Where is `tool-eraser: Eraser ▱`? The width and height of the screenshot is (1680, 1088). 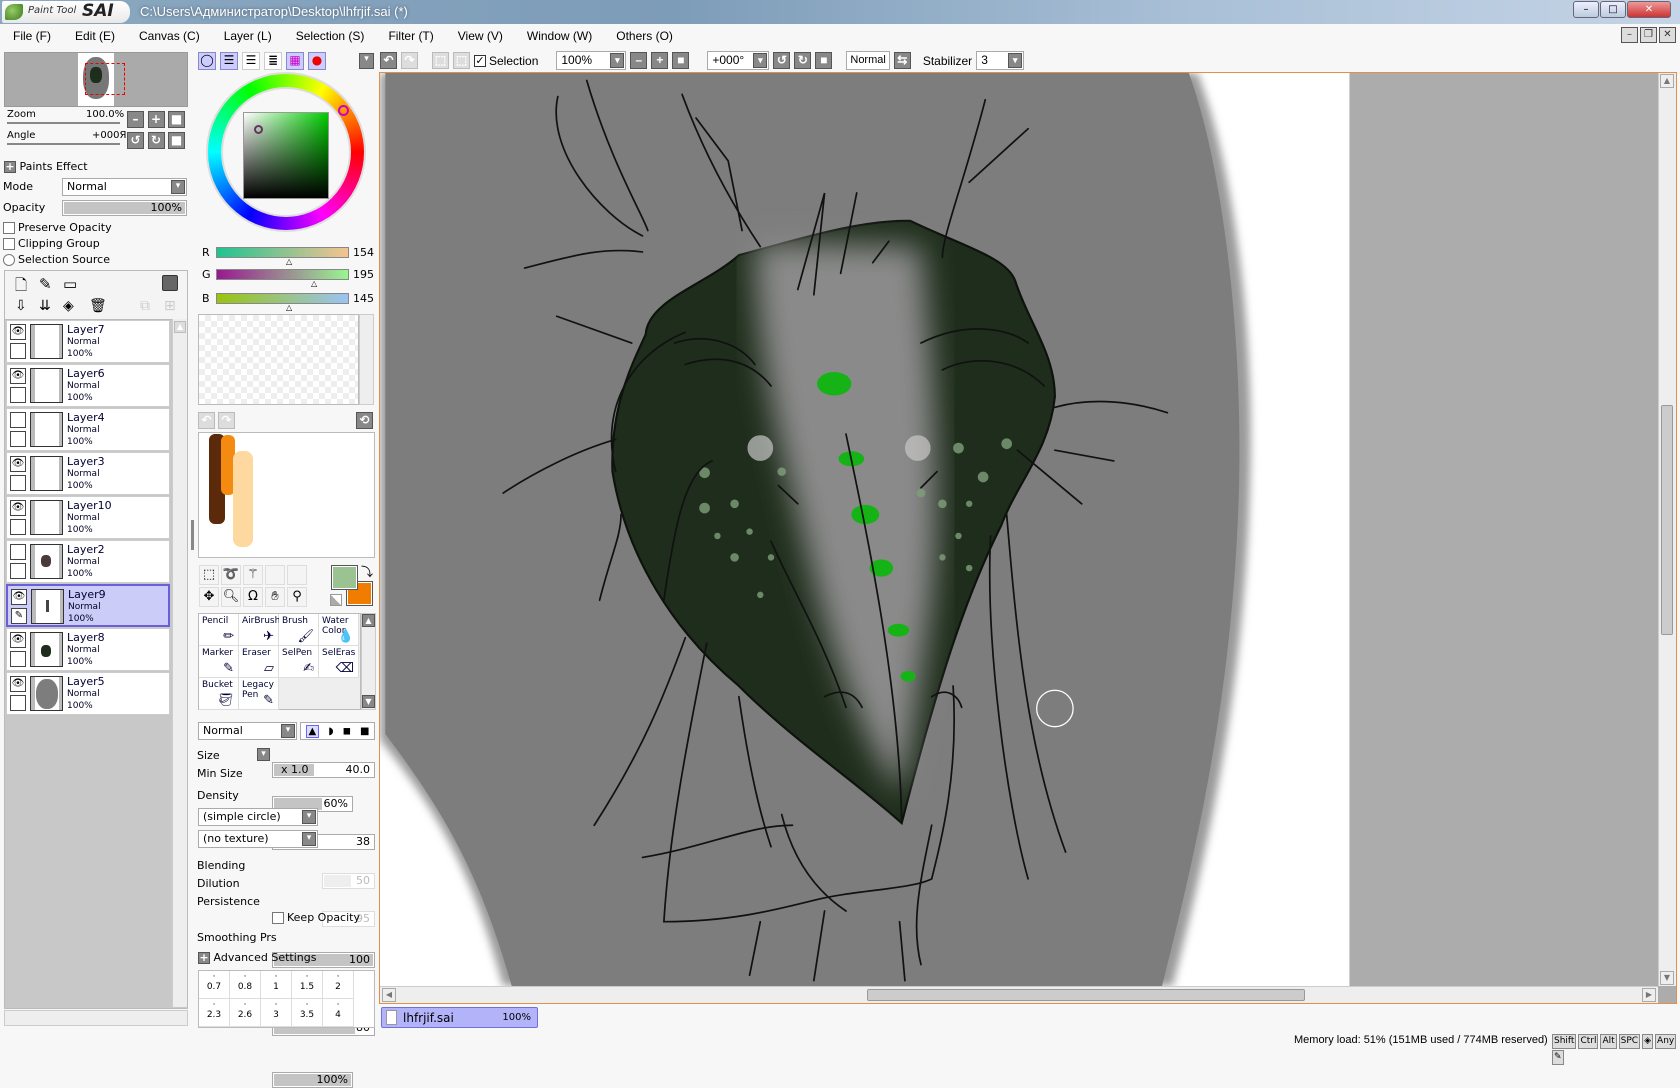
tool-eraser: Eraser ▱ is located at coordinates (259, 662).